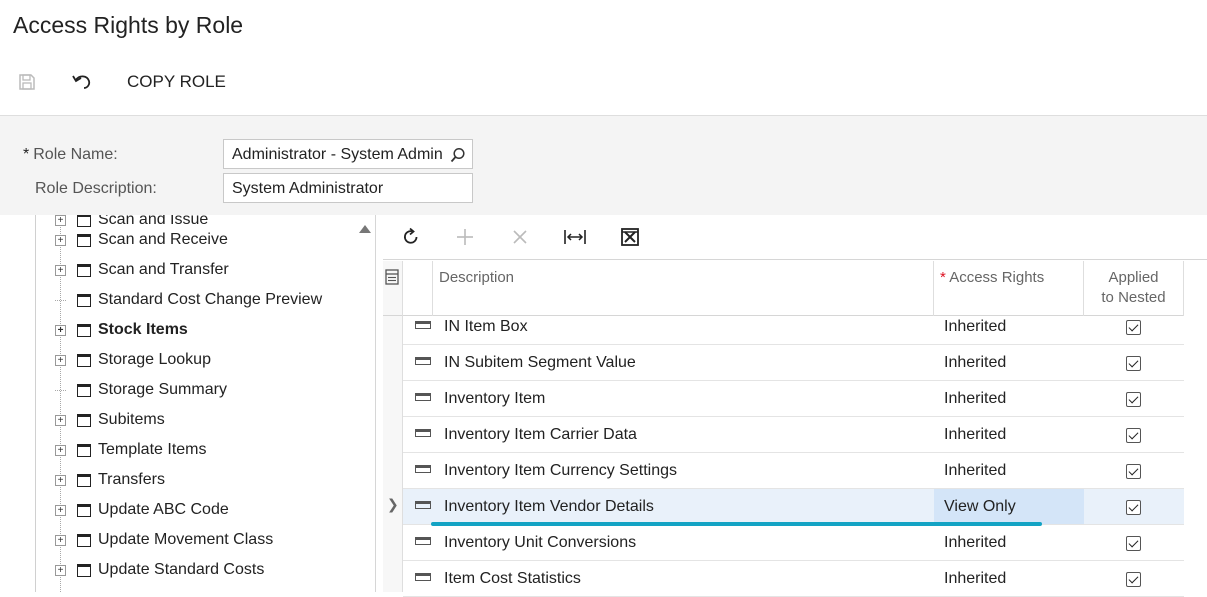  What do you see at coordinates (1009, 506) in the screenshot?
I see `row-access-rights: View Only` at bounding box center [1009, 506].